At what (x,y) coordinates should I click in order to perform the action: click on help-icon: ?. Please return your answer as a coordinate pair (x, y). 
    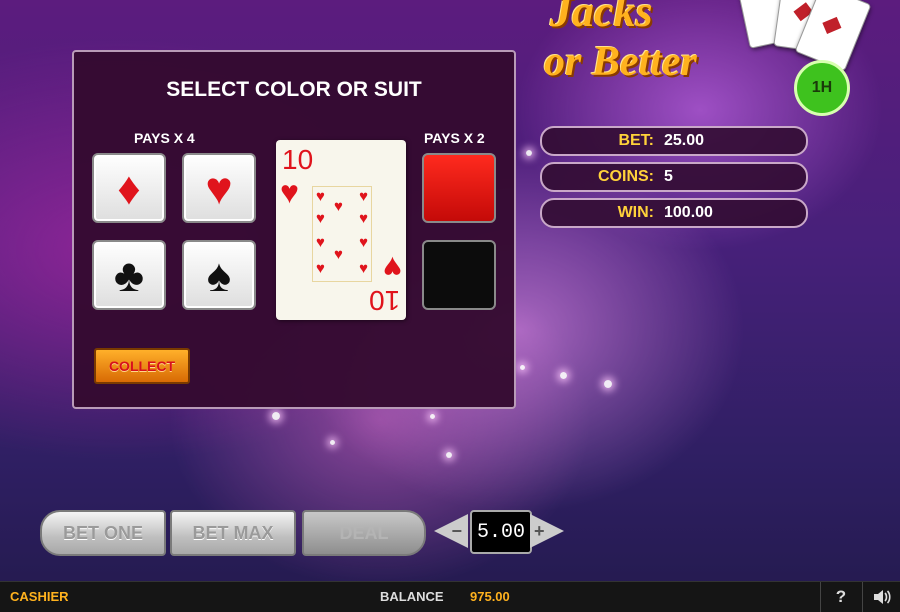
    Looking at the image, I should click on (841, 596).